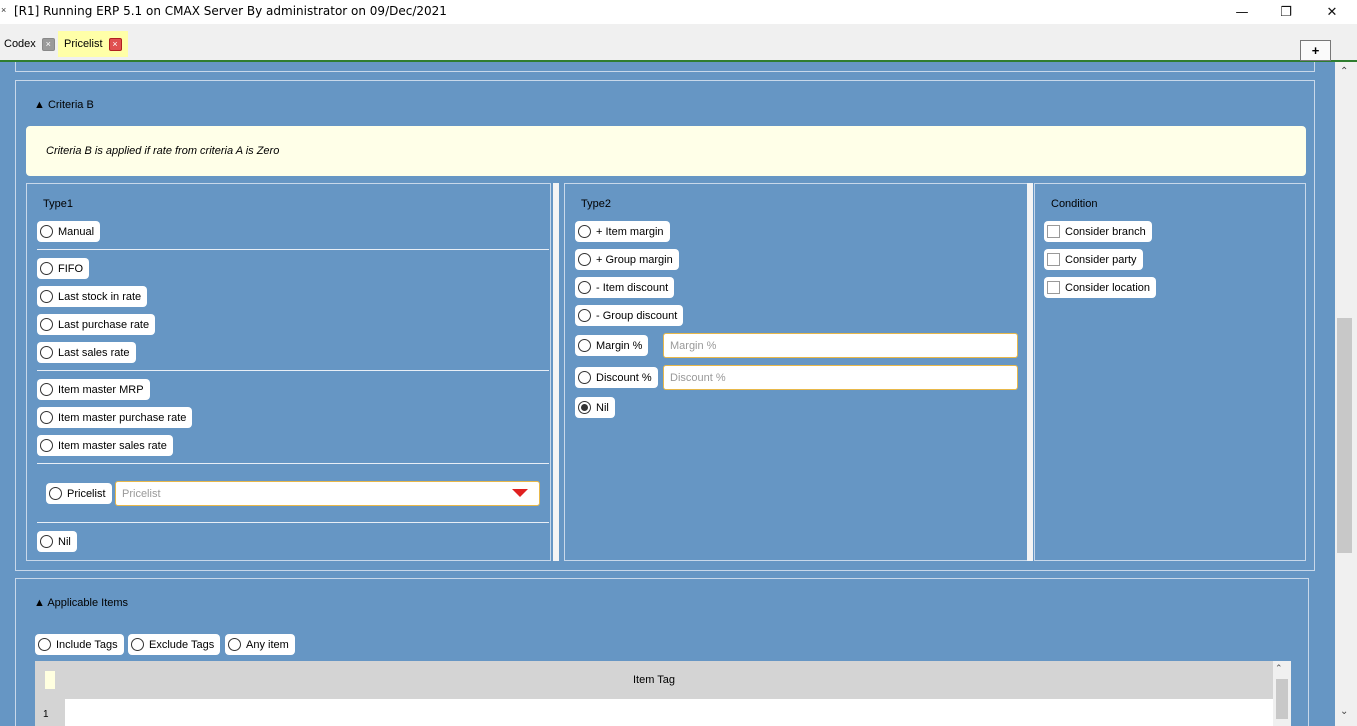 This screenshot has height=726, width=1357. What do you see at coordinates (637, 315) in the screenshot?
I see `option-label: - Group discount` at bounding box center [637, 315].